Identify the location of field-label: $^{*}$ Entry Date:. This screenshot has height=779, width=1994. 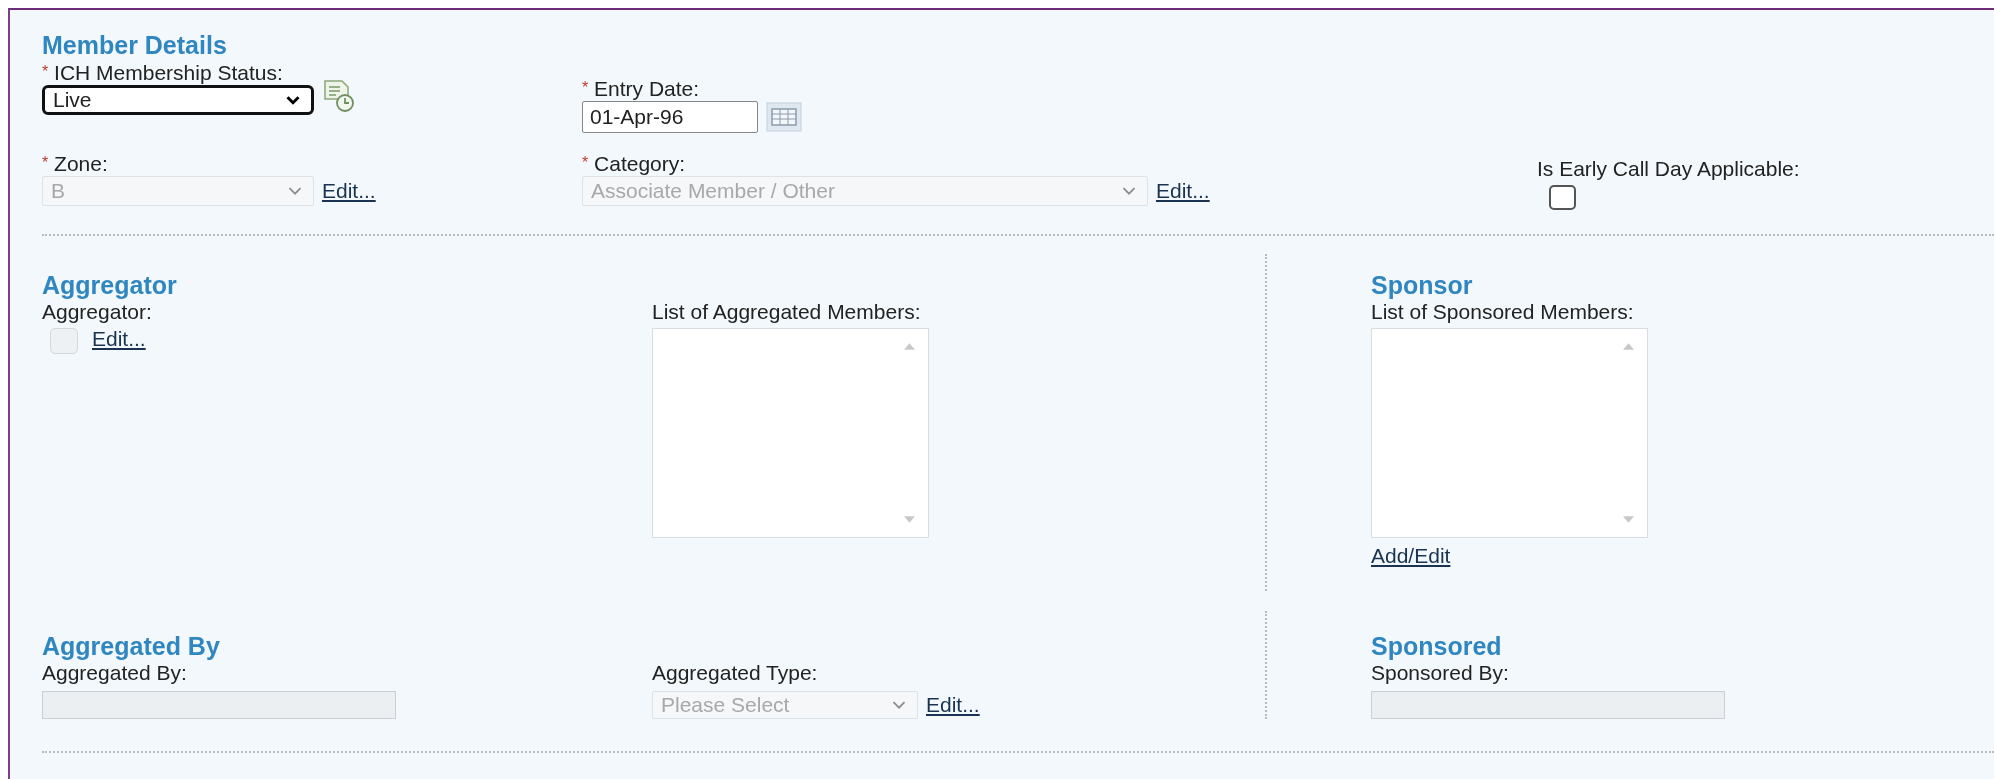
(641, 88).